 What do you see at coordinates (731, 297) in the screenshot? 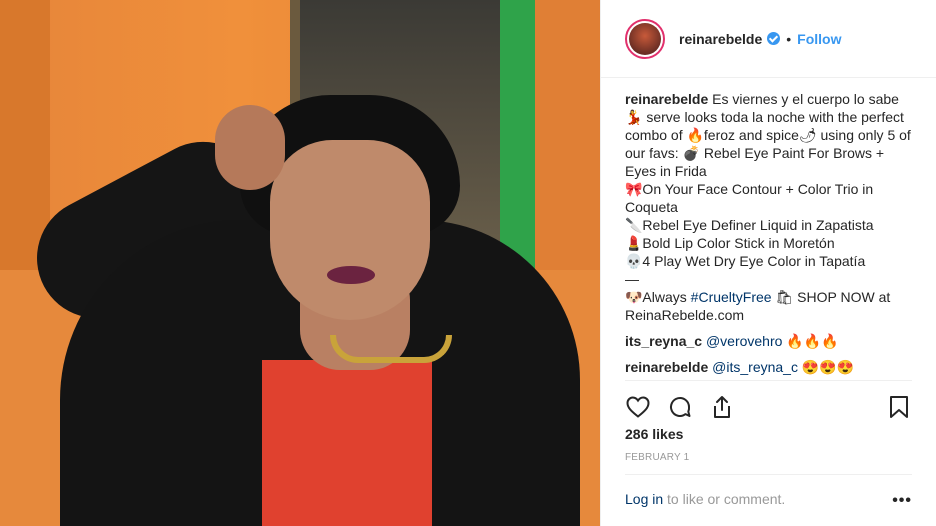
I see `caption-hashtag: #CrueltyFree` at bounding box center [731, 297].